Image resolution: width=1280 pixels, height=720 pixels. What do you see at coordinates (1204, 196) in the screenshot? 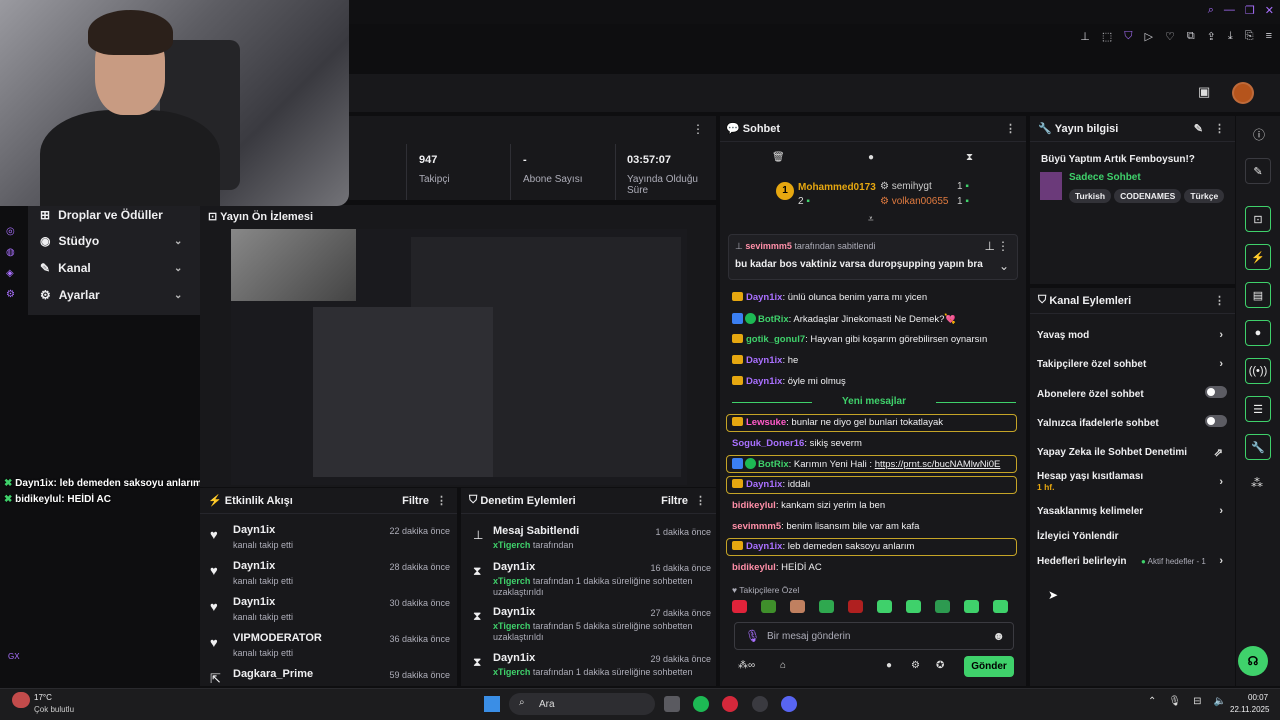
I see `tag: Türkçe` at bounding box center [1204, 196].